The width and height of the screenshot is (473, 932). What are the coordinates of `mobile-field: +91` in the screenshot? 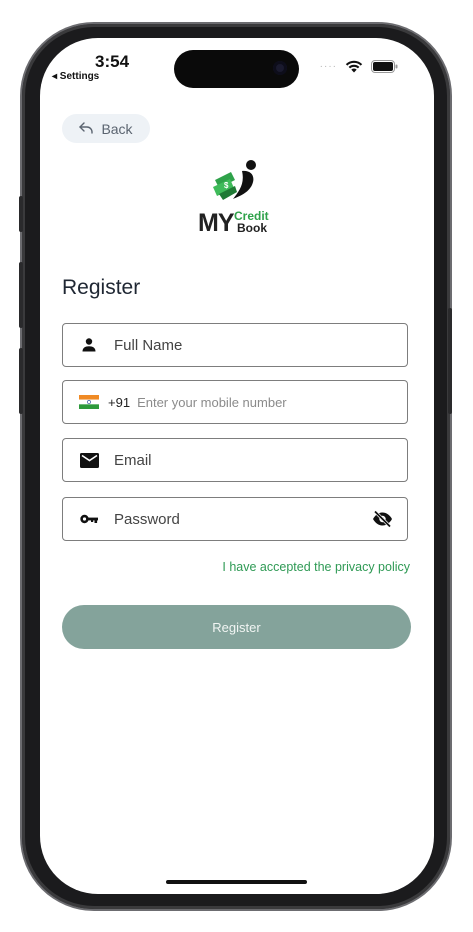 It's located at (235, 402).